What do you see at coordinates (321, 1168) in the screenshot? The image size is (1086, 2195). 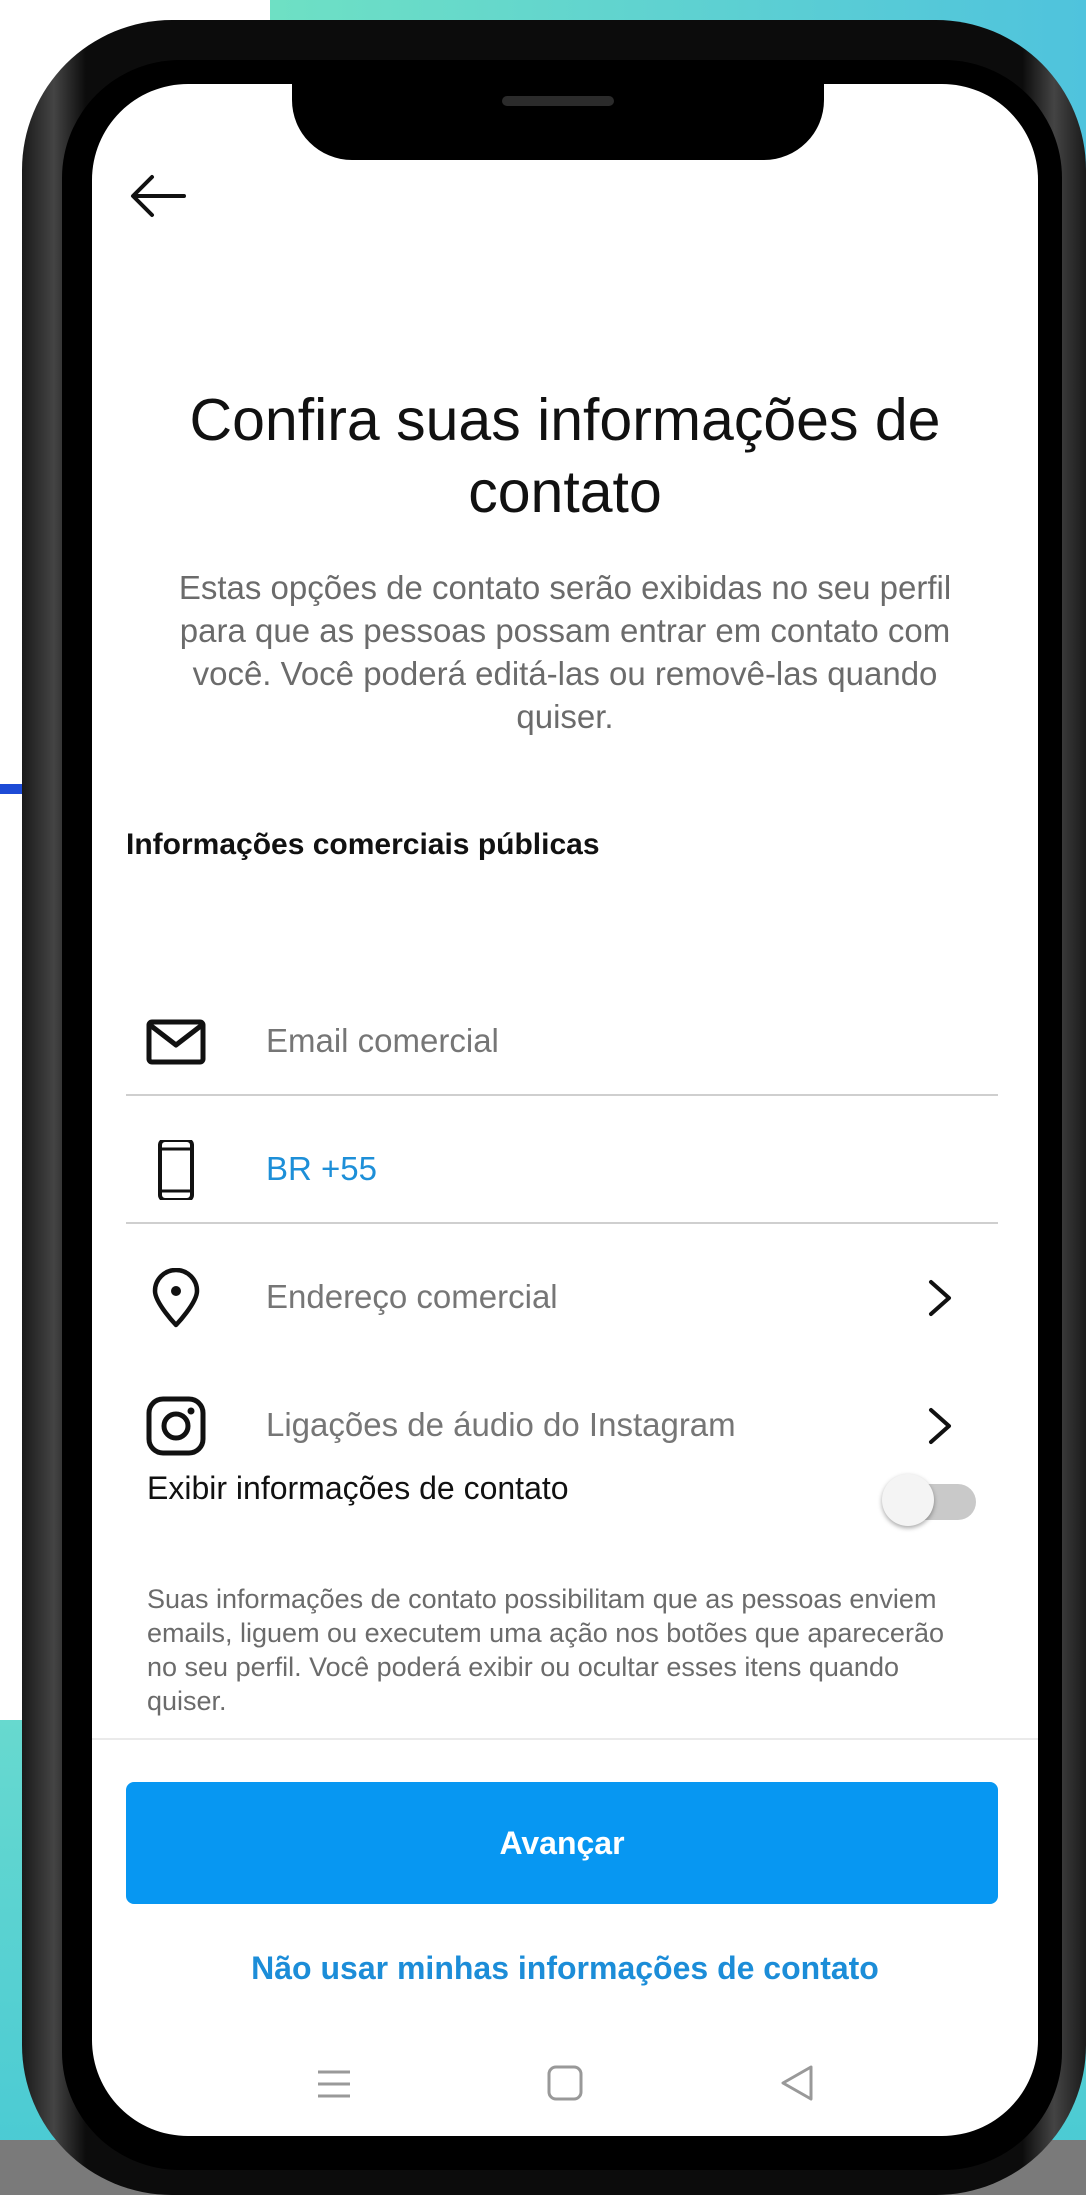 I see `phone-country-code: BR +55` at bounding box center [321, 1168].